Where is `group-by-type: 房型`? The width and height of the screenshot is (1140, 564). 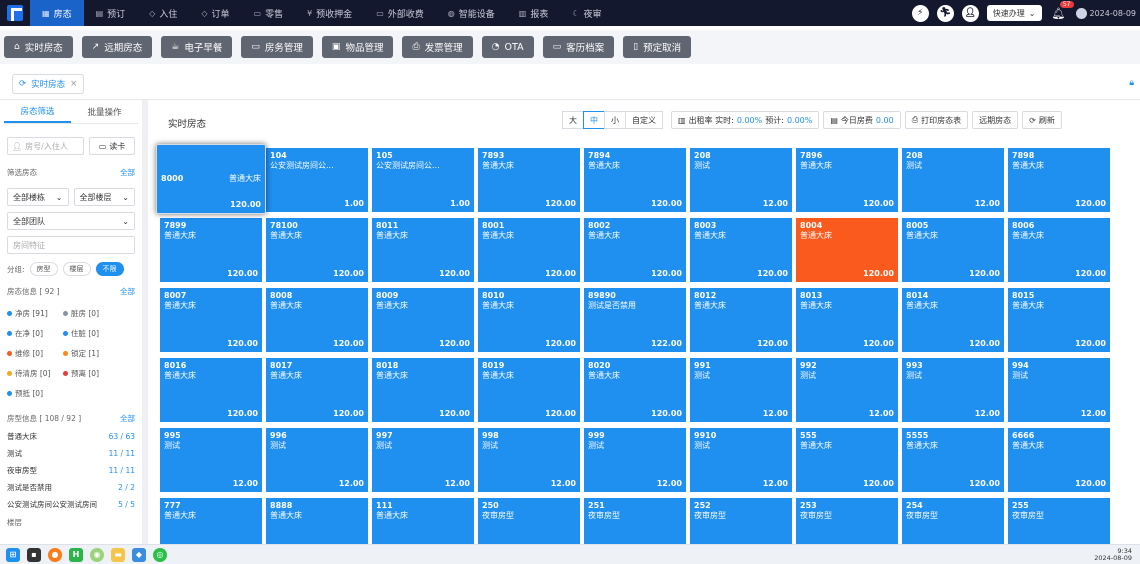 group-by-type: 房型 is located at coordinates (43, 269).